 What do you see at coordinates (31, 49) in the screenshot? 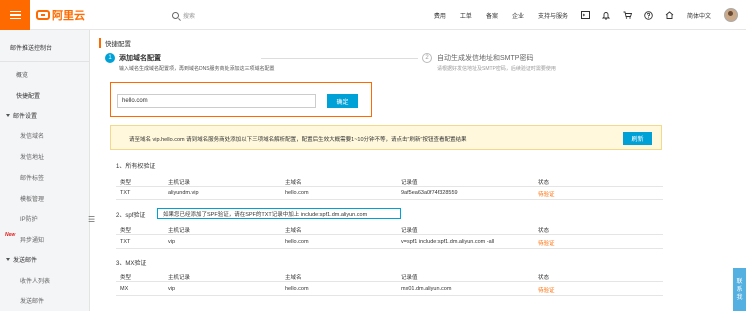
I see `sidebar-title: 邮件推送控制台` at bounding box center [31, 49].